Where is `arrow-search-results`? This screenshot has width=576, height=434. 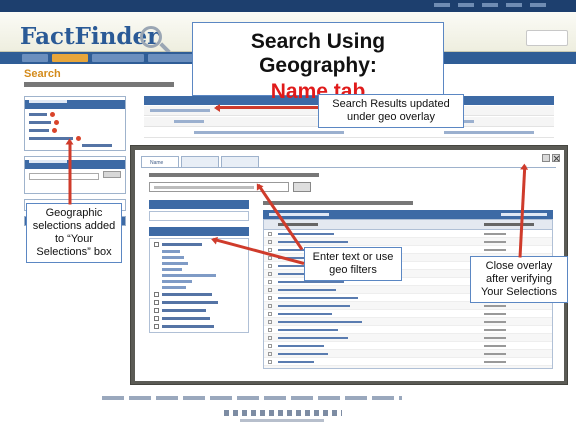
arrow-search-results is located at coordinates (267, 107).